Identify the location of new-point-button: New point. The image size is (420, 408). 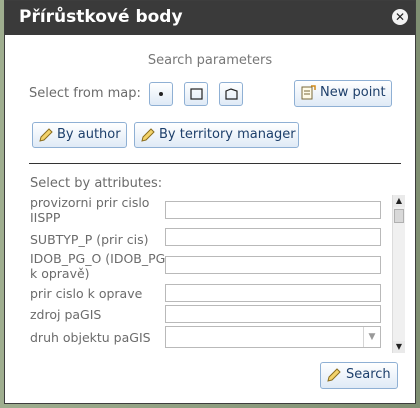
(343, 93).